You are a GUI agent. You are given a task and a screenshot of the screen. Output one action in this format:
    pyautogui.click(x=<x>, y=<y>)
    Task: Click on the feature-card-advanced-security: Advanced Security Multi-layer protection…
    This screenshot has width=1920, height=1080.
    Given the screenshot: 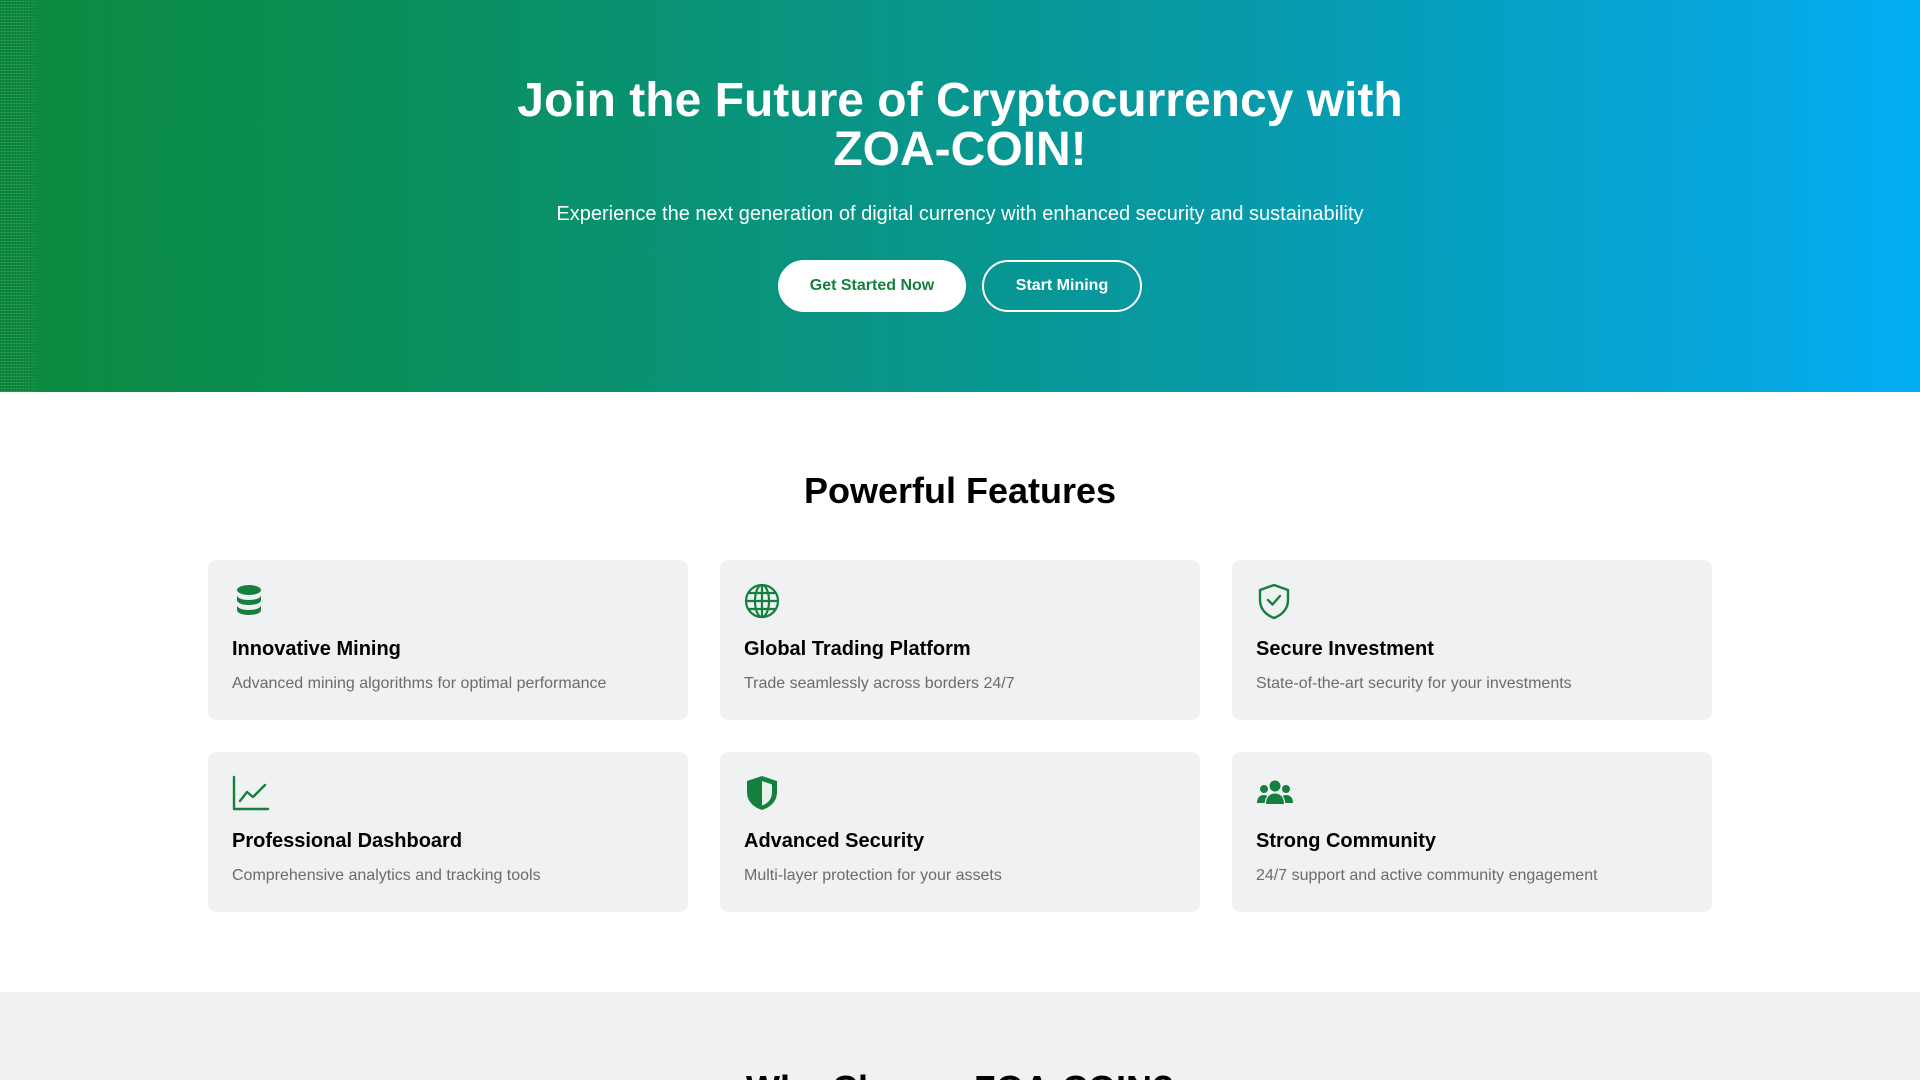 What is the action you would take?
    pyautogui.click(x=960, y=832)
    